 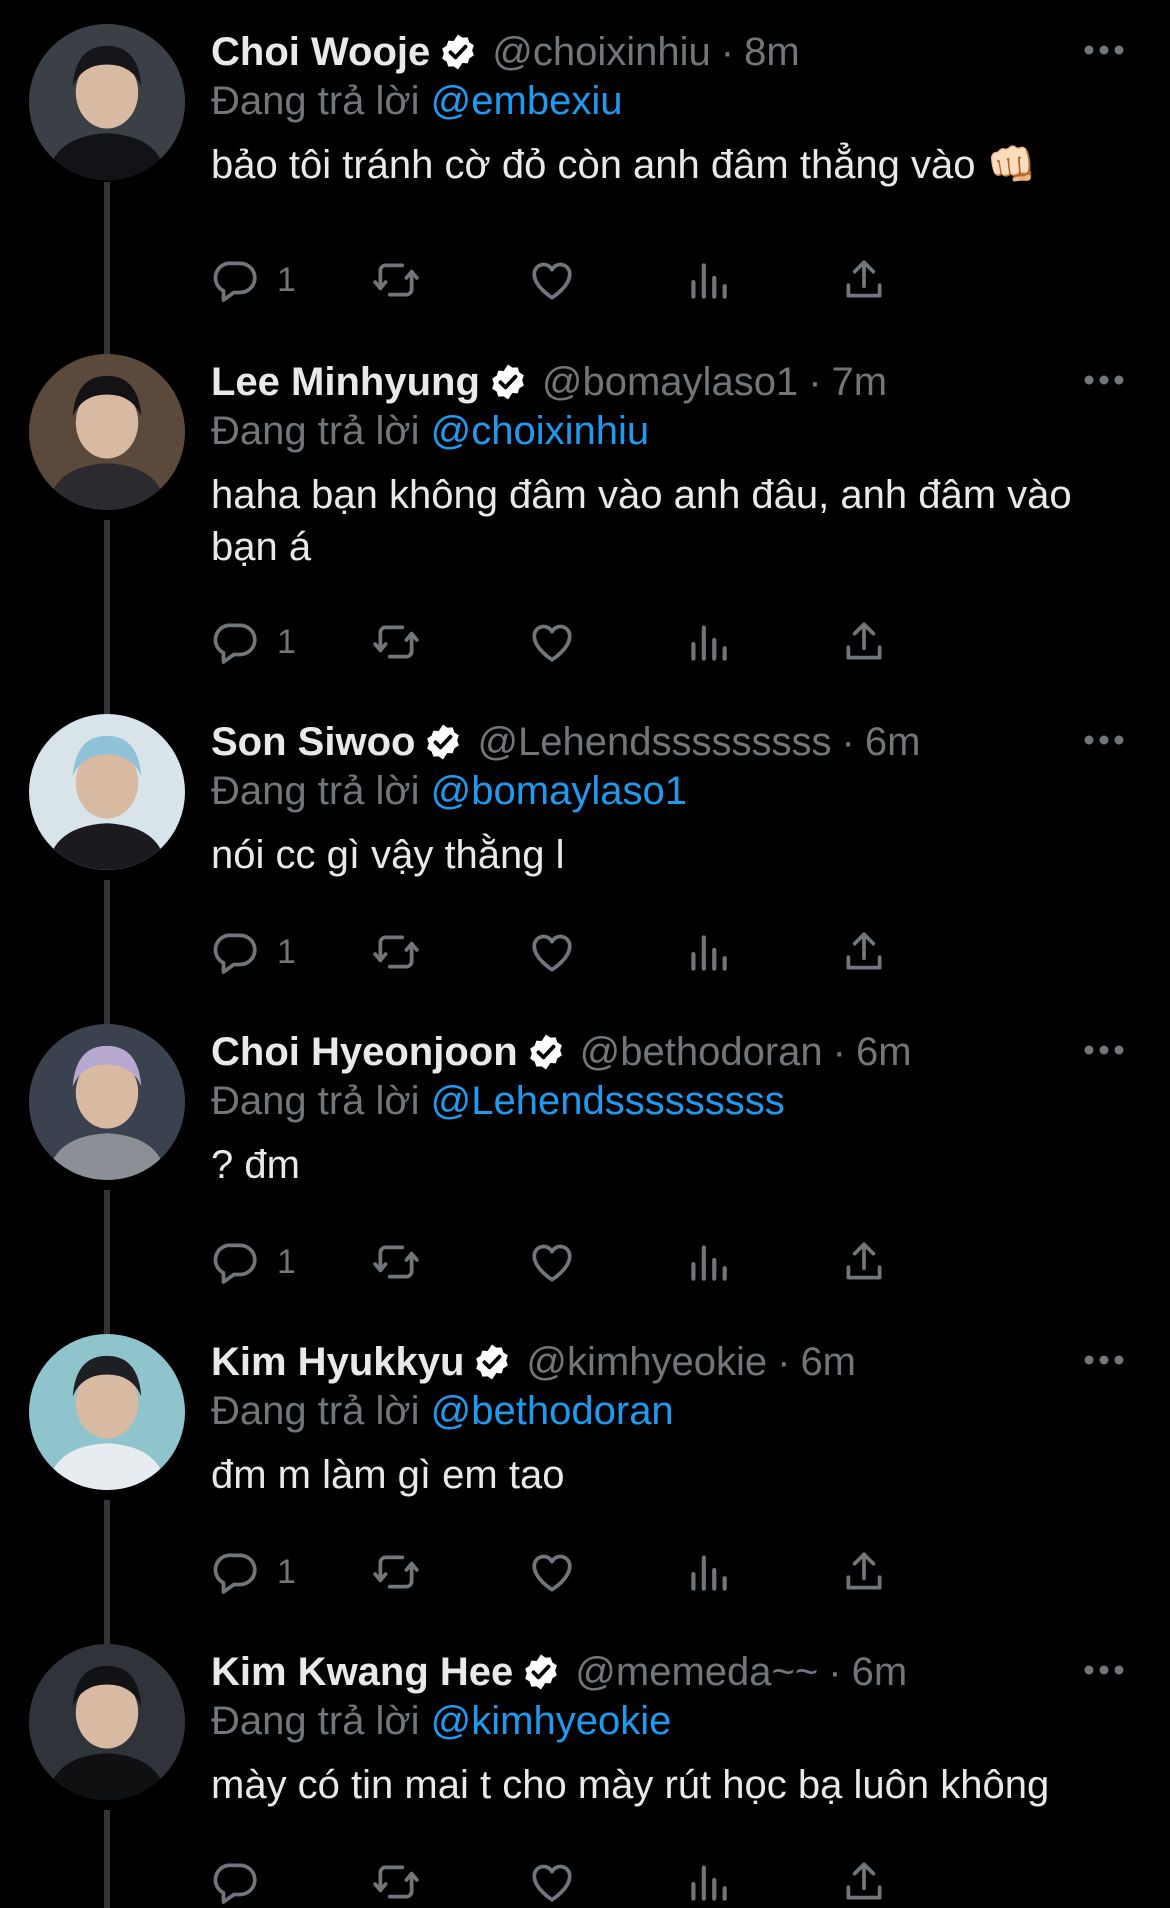 I want to click on replying-to-line: Đang trả lời @Lehendsssssssss, so click(x=661, y=1101).